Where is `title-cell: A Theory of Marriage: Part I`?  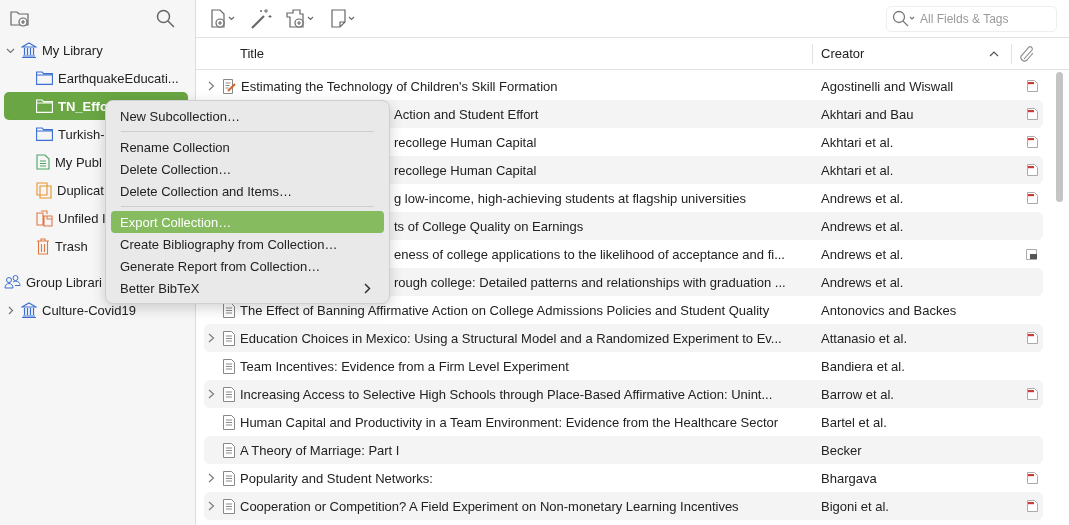 title-cell: A Theory of Marriage: Part I is located at coordinates (320, 450).